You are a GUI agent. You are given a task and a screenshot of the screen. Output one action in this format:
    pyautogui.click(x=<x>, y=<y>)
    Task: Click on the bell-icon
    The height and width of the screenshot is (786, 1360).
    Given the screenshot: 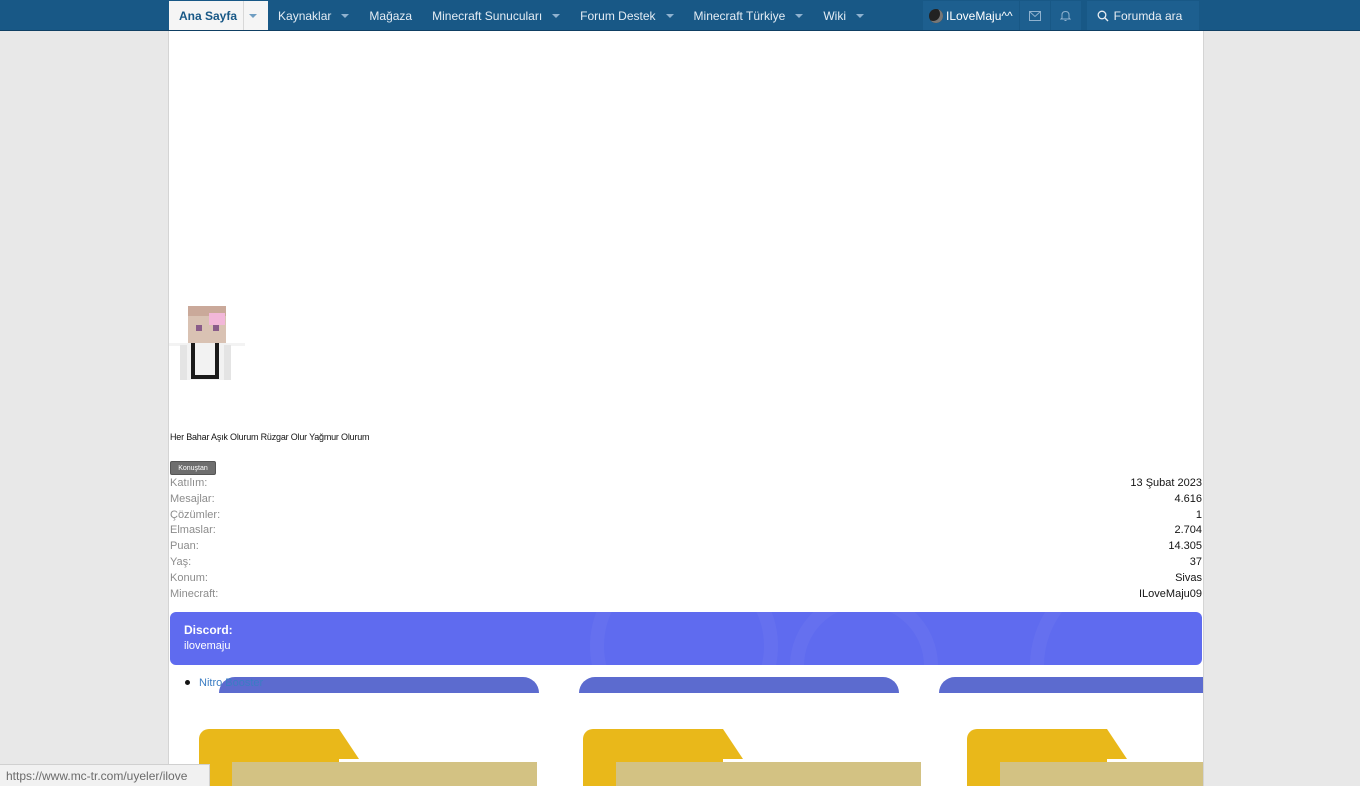 What is the action you would take?
    pyautogui.click(x=1066, y=15)
    